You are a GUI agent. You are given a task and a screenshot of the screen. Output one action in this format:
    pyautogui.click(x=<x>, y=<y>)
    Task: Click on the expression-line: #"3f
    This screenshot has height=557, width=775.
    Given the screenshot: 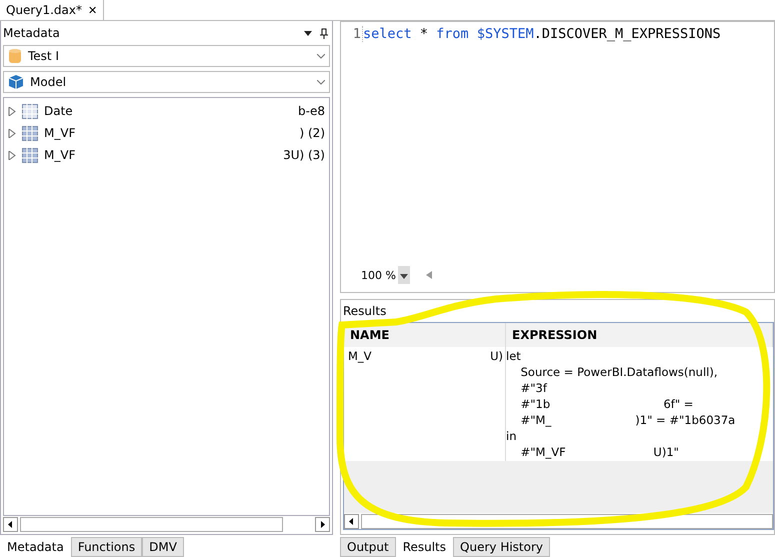 What is the action you would take?
    pyautogui.click(x=534, y=389)
    